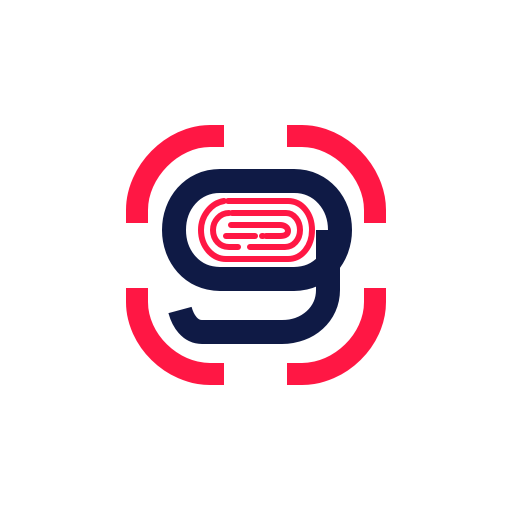  I want to click on fingerprint-icon, so click(256, 230).